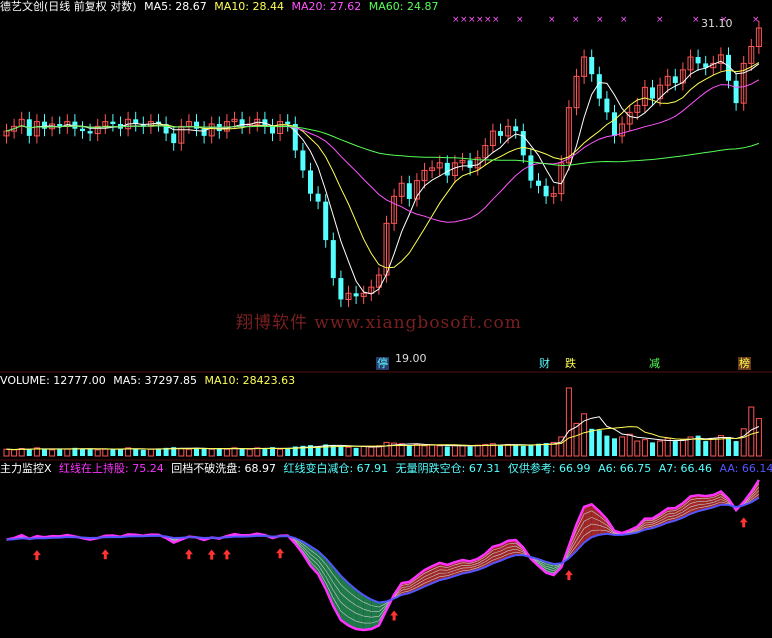 Image resolution: width=772 pixels, height=638 pixels. Describe the element at coordinates (379, 323) in the screenshot. I see `watermark-text: 翔博软件 www.xiangbosoft.com` at that location.